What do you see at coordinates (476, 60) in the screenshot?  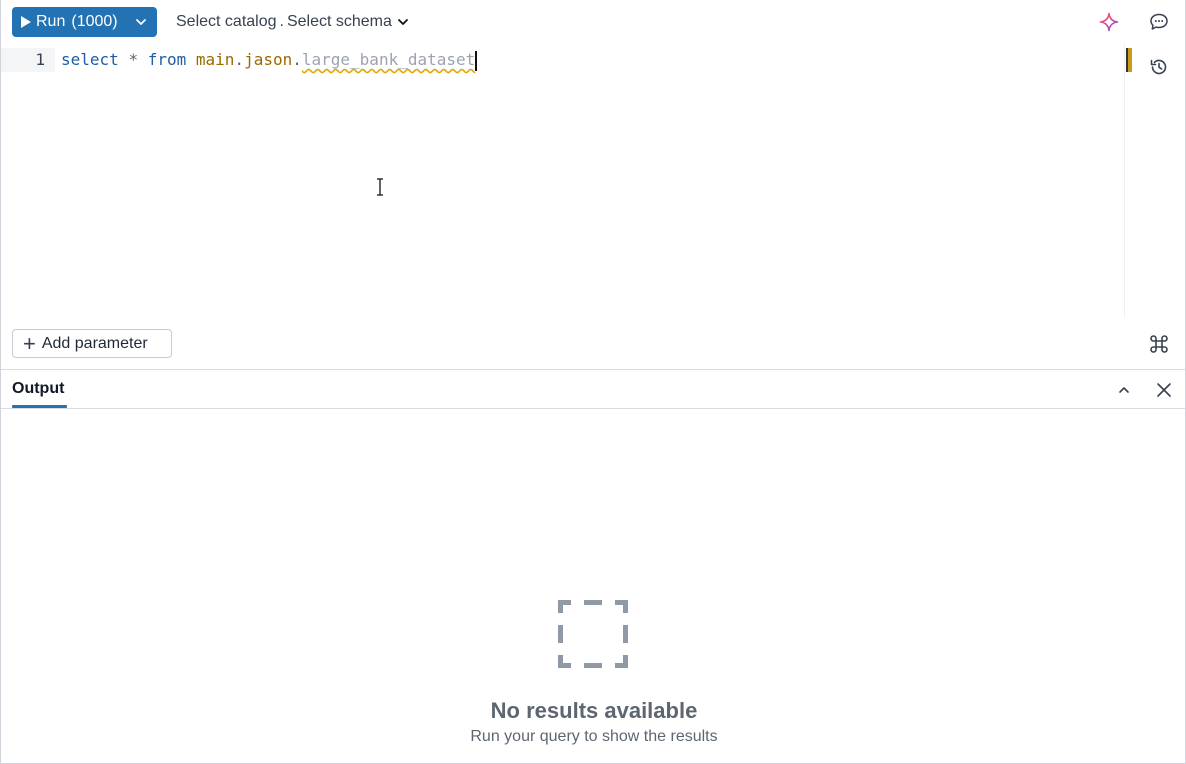 I see `text-cursor` at bounding box center [476, 60].